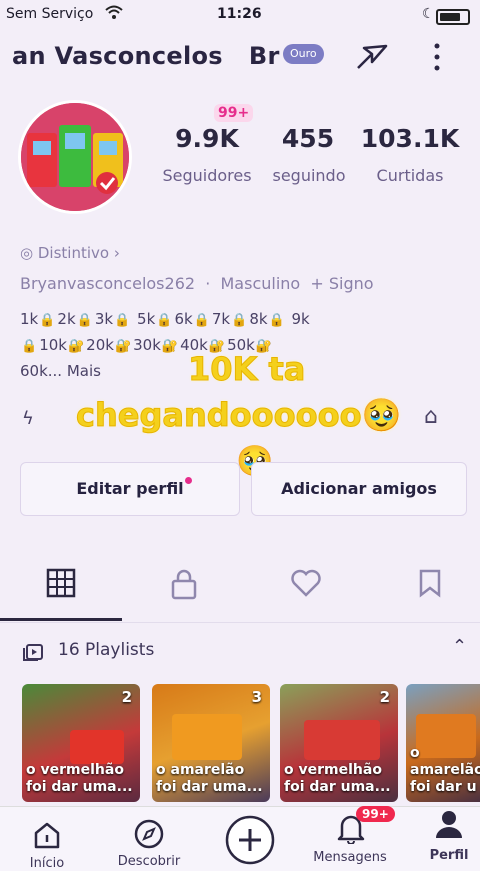  I want to click on nav-messages-label: Mensagens, so click(350, 857).